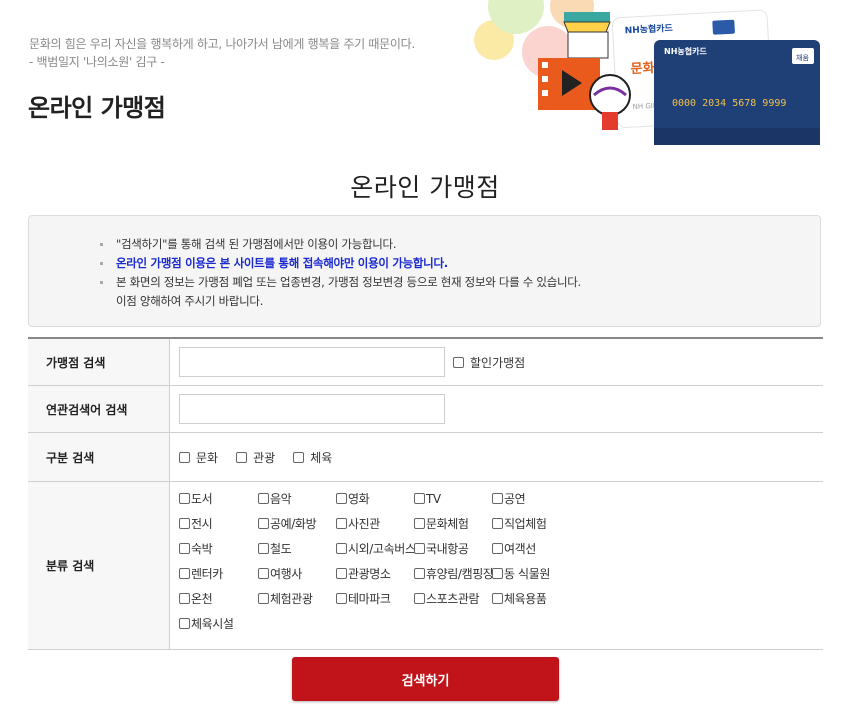 The height and width of the screenshot is (716, 850). Describe the element at coordinates (202, 499) in the screenshot. I see `category-label-text: 도서` at that location.